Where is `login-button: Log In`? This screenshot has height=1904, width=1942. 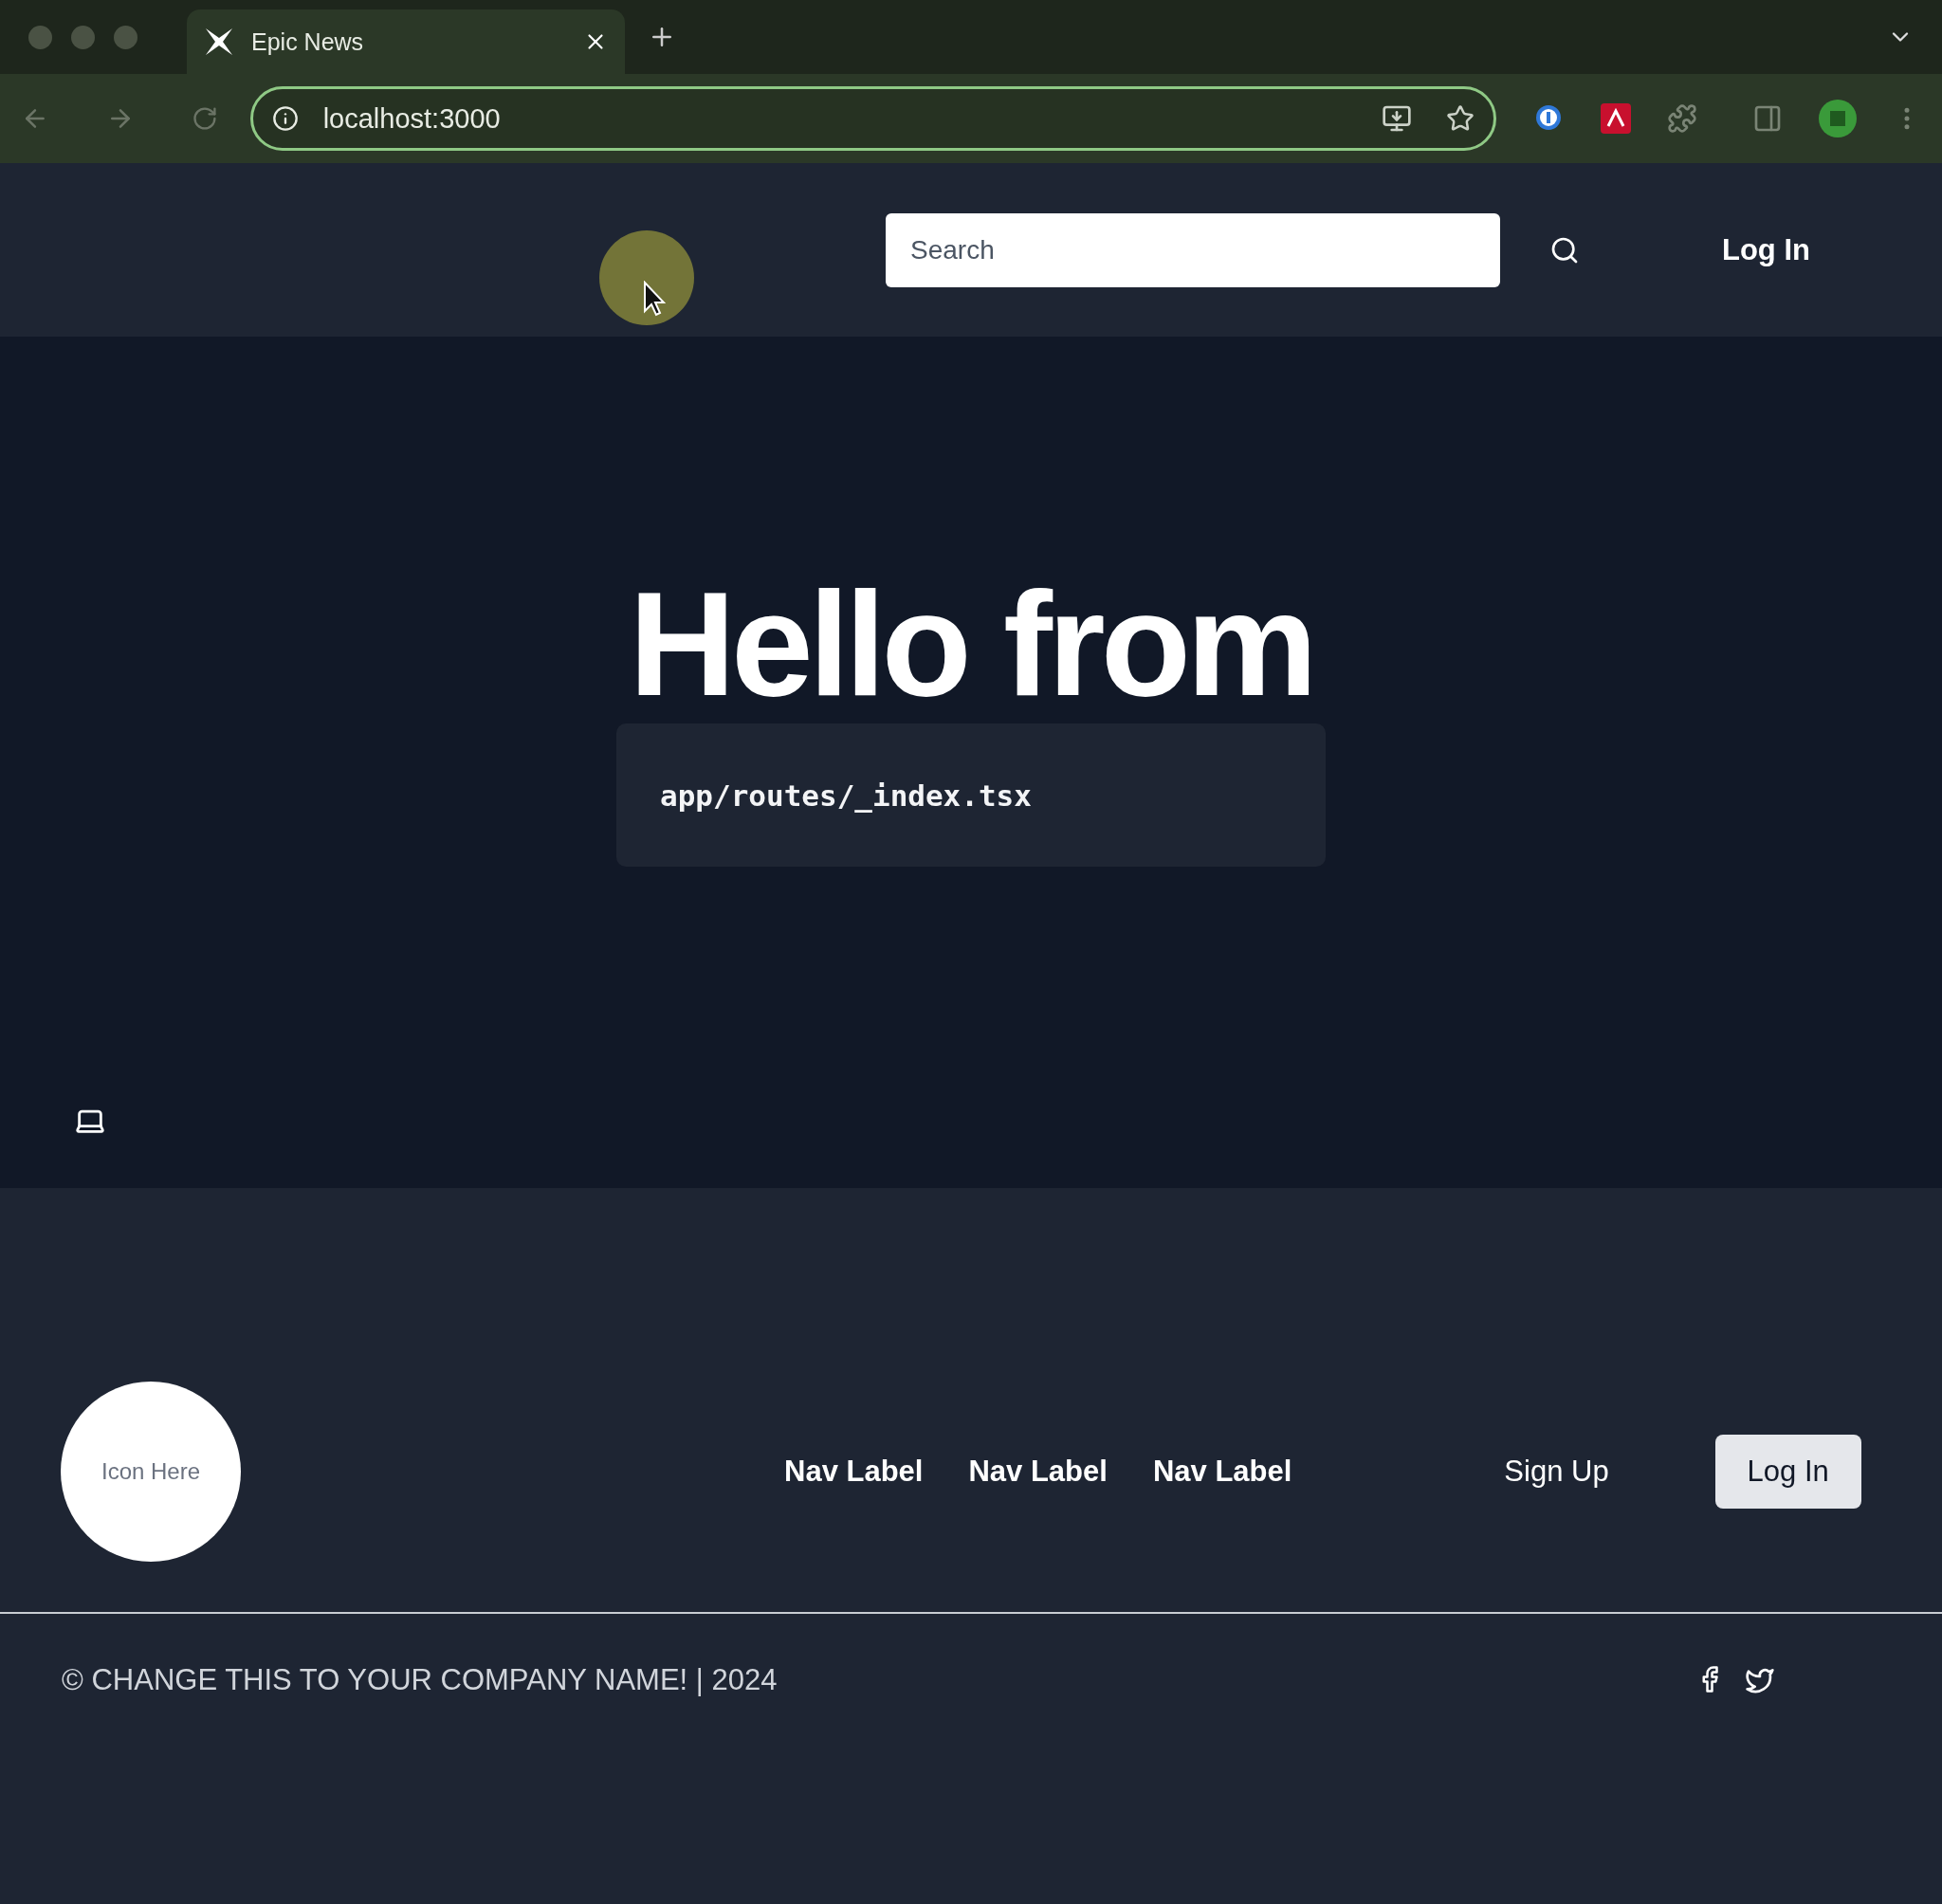 login-button: Log In is located at coordinates (1787, 1472).